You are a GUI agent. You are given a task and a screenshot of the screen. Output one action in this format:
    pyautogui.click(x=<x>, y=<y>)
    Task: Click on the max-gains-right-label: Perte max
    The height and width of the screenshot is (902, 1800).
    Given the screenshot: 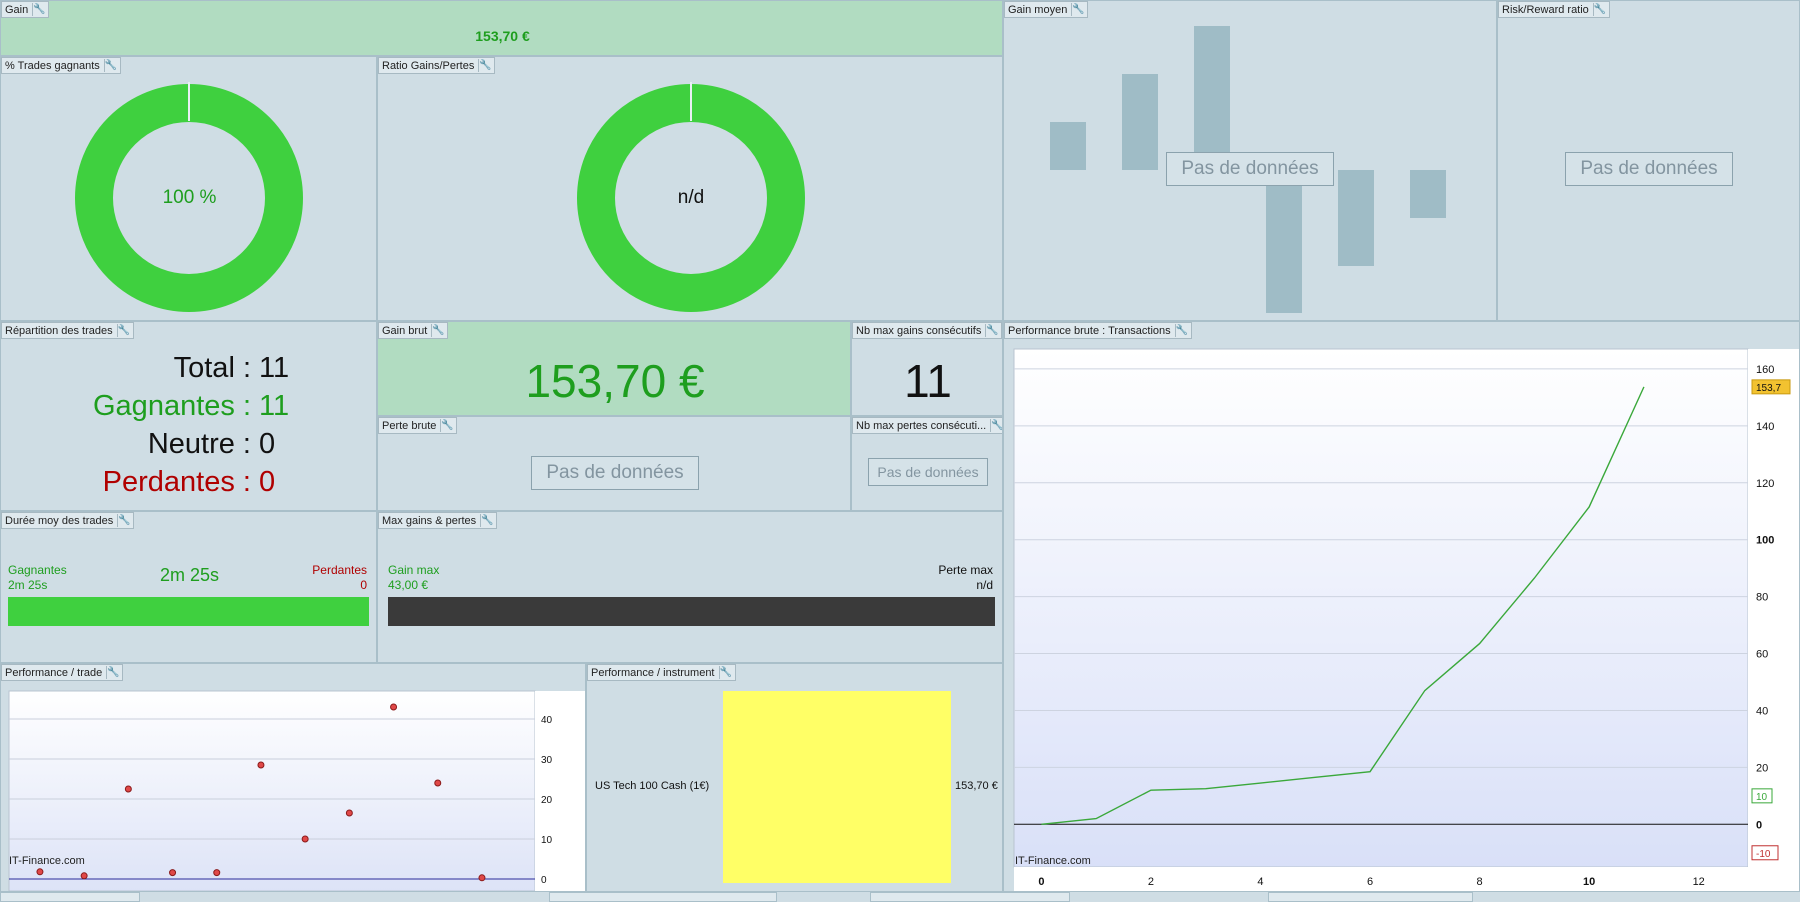 What is the action you would take?
    pyautogui.click(x=965, y=570)
    